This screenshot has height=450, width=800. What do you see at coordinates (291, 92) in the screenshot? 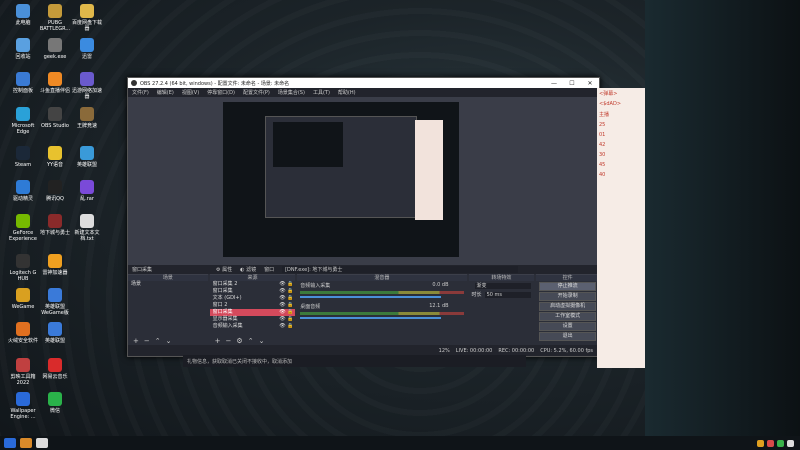
I see `menu-scene-collection: 场景集合(S)` at bounding box center [291, 92].